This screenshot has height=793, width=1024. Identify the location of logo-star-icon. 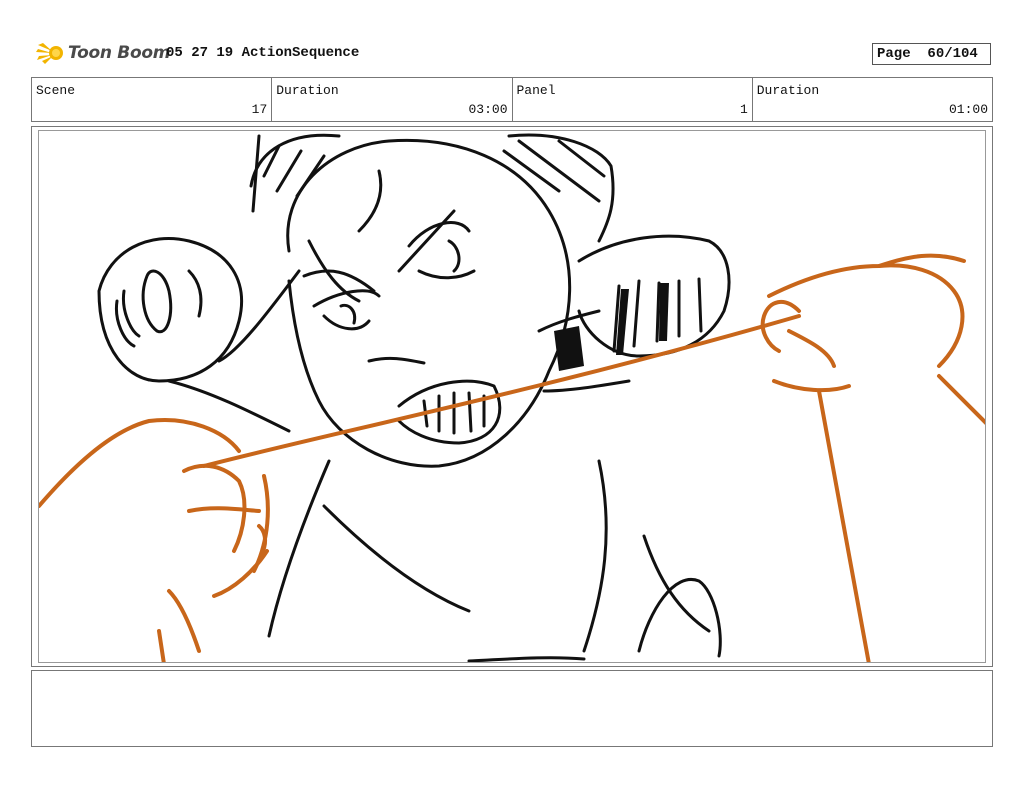
(49, 53).